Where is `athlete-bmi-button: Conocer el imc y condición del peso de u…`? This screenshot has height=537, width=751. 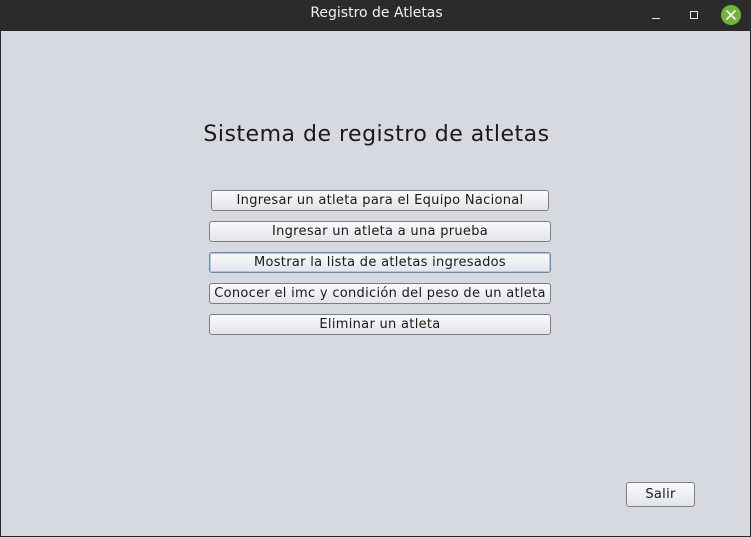 athlete-bmi-button: Conocer el imc y condición del peso de u… is located at coordinates (380, 293).